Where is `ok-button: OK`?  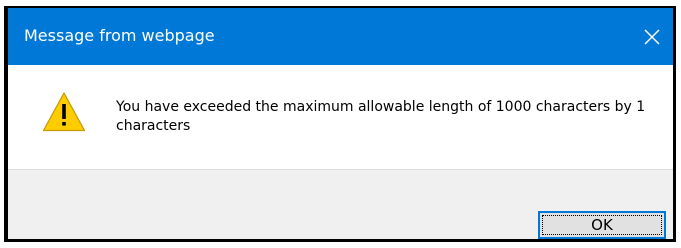
ok-button: OK is located at coordinates (602, 225).